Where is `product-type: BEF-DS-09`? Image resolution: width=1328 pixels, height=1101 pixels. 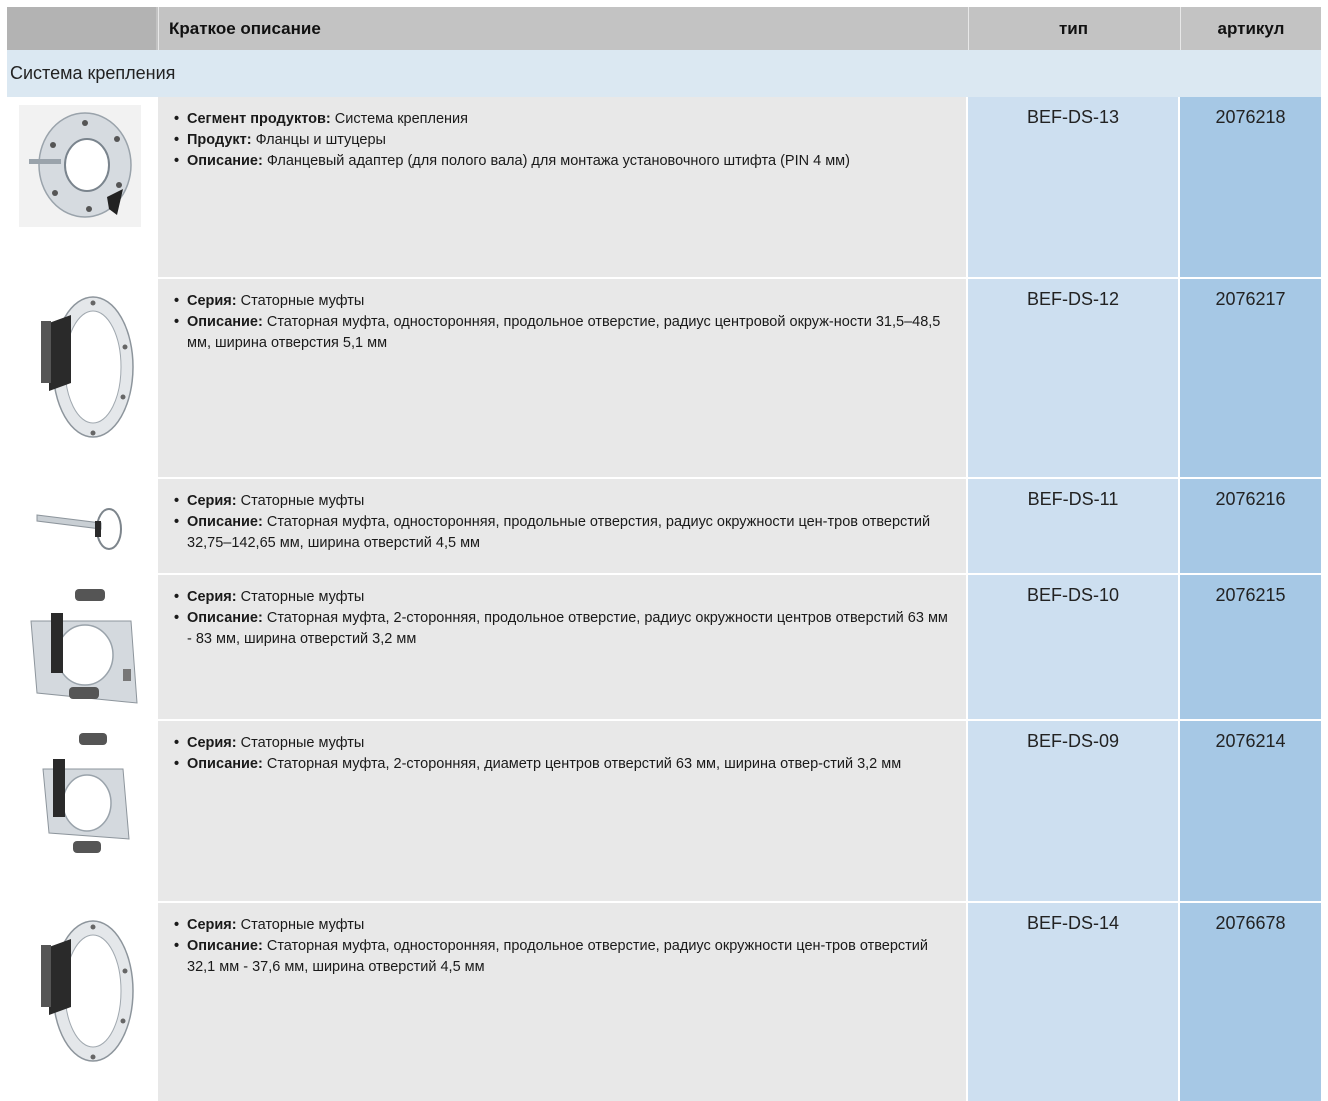 product-type: BEF-DS-09 is located at coordinates (1073, 810).